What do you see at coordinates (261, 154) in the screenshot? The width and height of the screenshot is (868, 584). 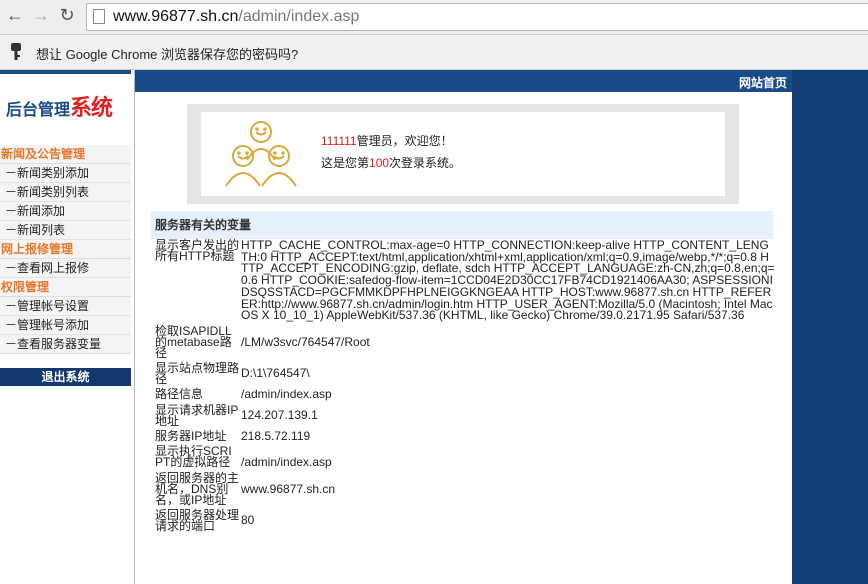 I see `users-icon` at bounding box center [261, 154].